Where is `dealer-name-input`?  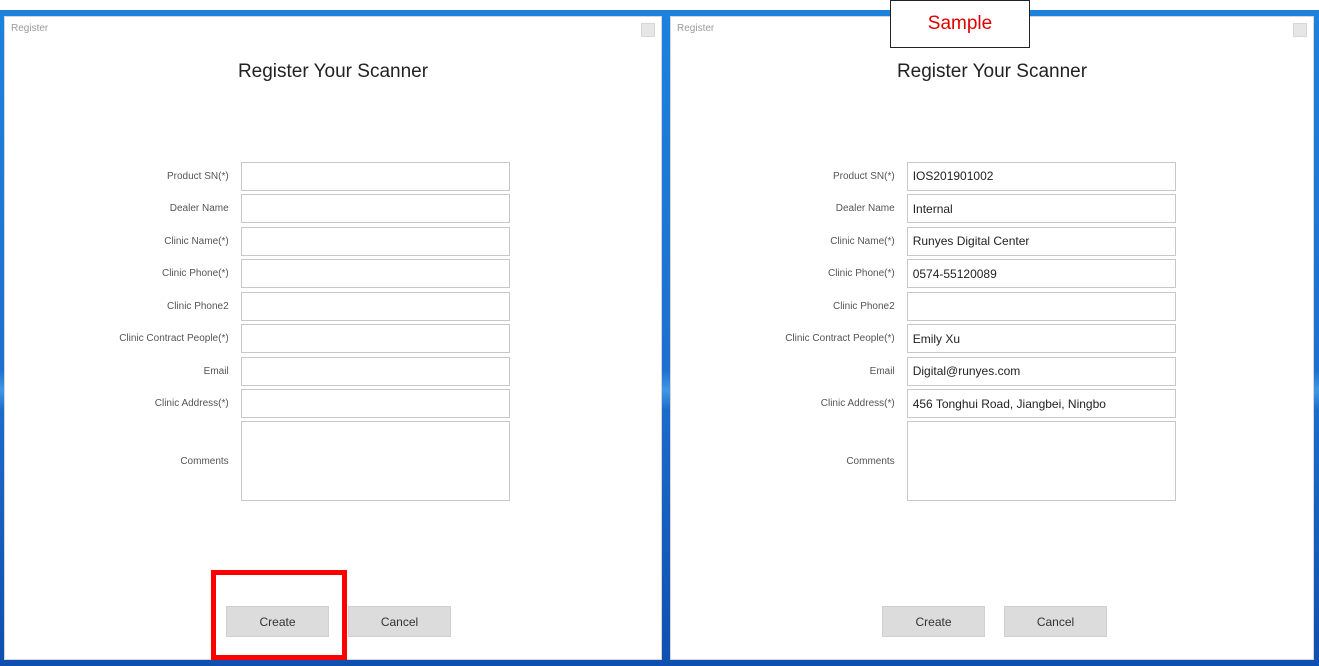 dealer-name-input is located at coordinates (375, 209).